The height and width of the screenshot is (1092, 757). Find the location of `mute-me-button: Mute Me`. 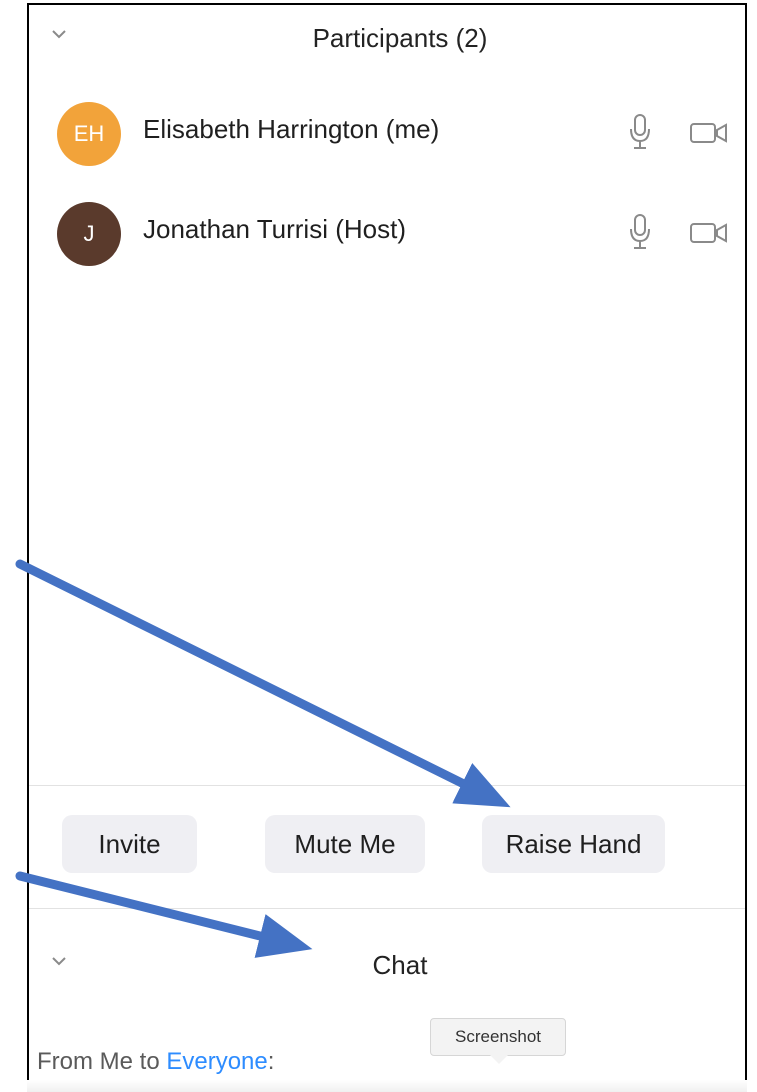

mute-me-button: Mute Me is located at coordinates (345, 844).